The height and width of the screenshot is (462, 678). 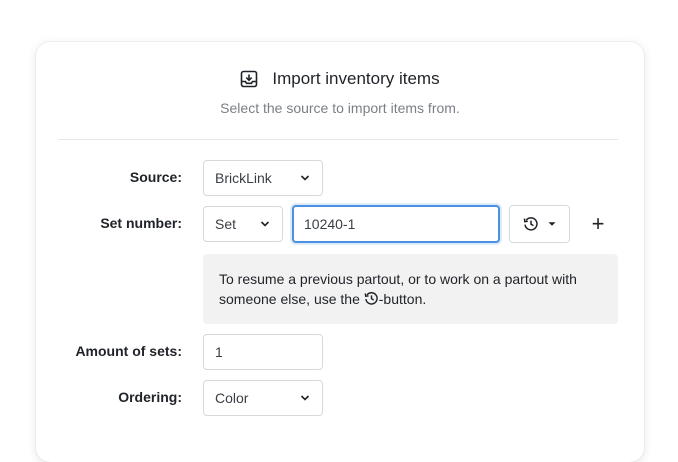 I want to click on amount-of-sets-label: Amount of sets:, so click(x=128, y=351).